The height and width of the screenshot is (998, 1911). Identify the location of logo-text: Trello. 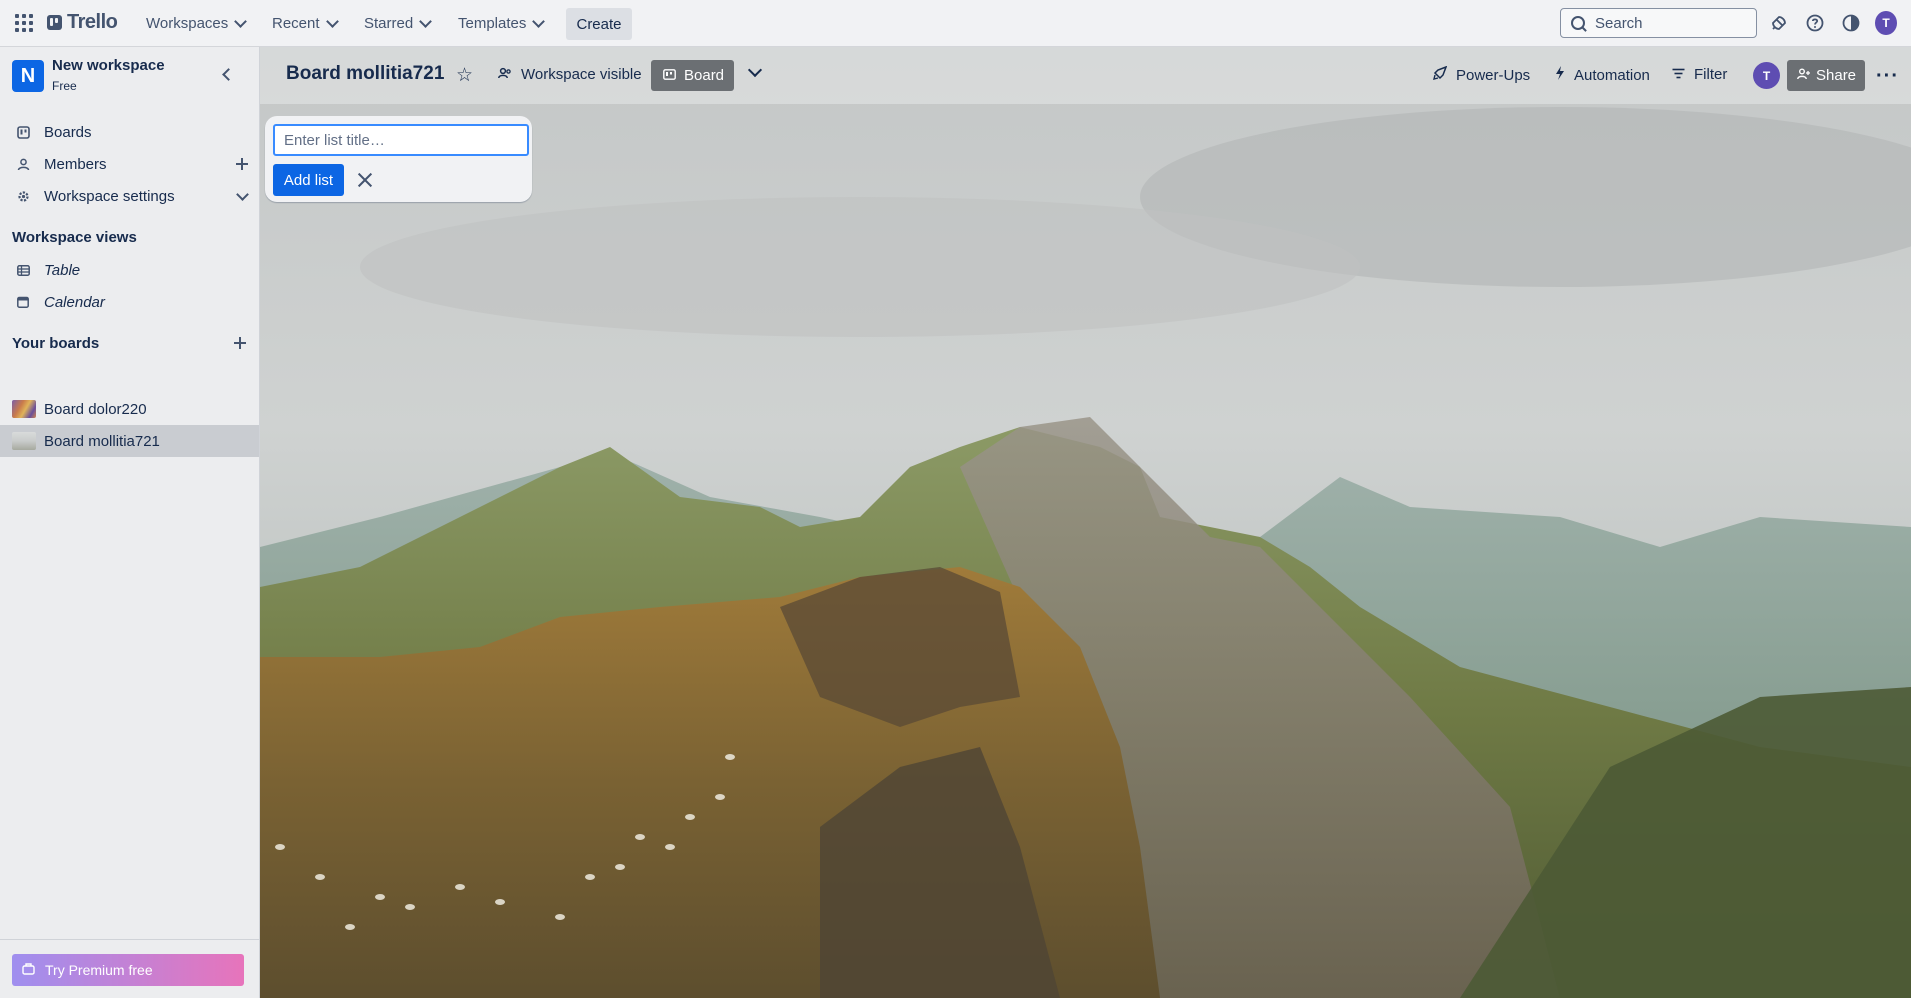
(92, 22).